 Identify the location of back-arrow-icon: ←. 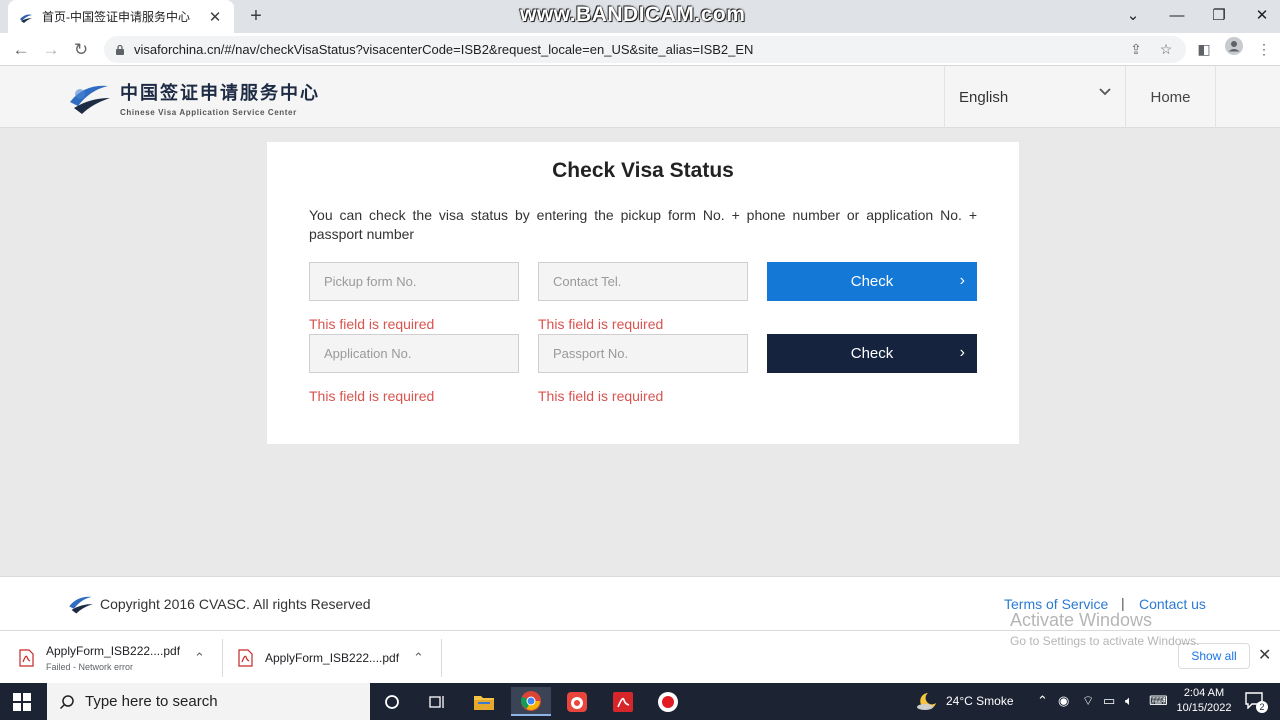
(21, 50).